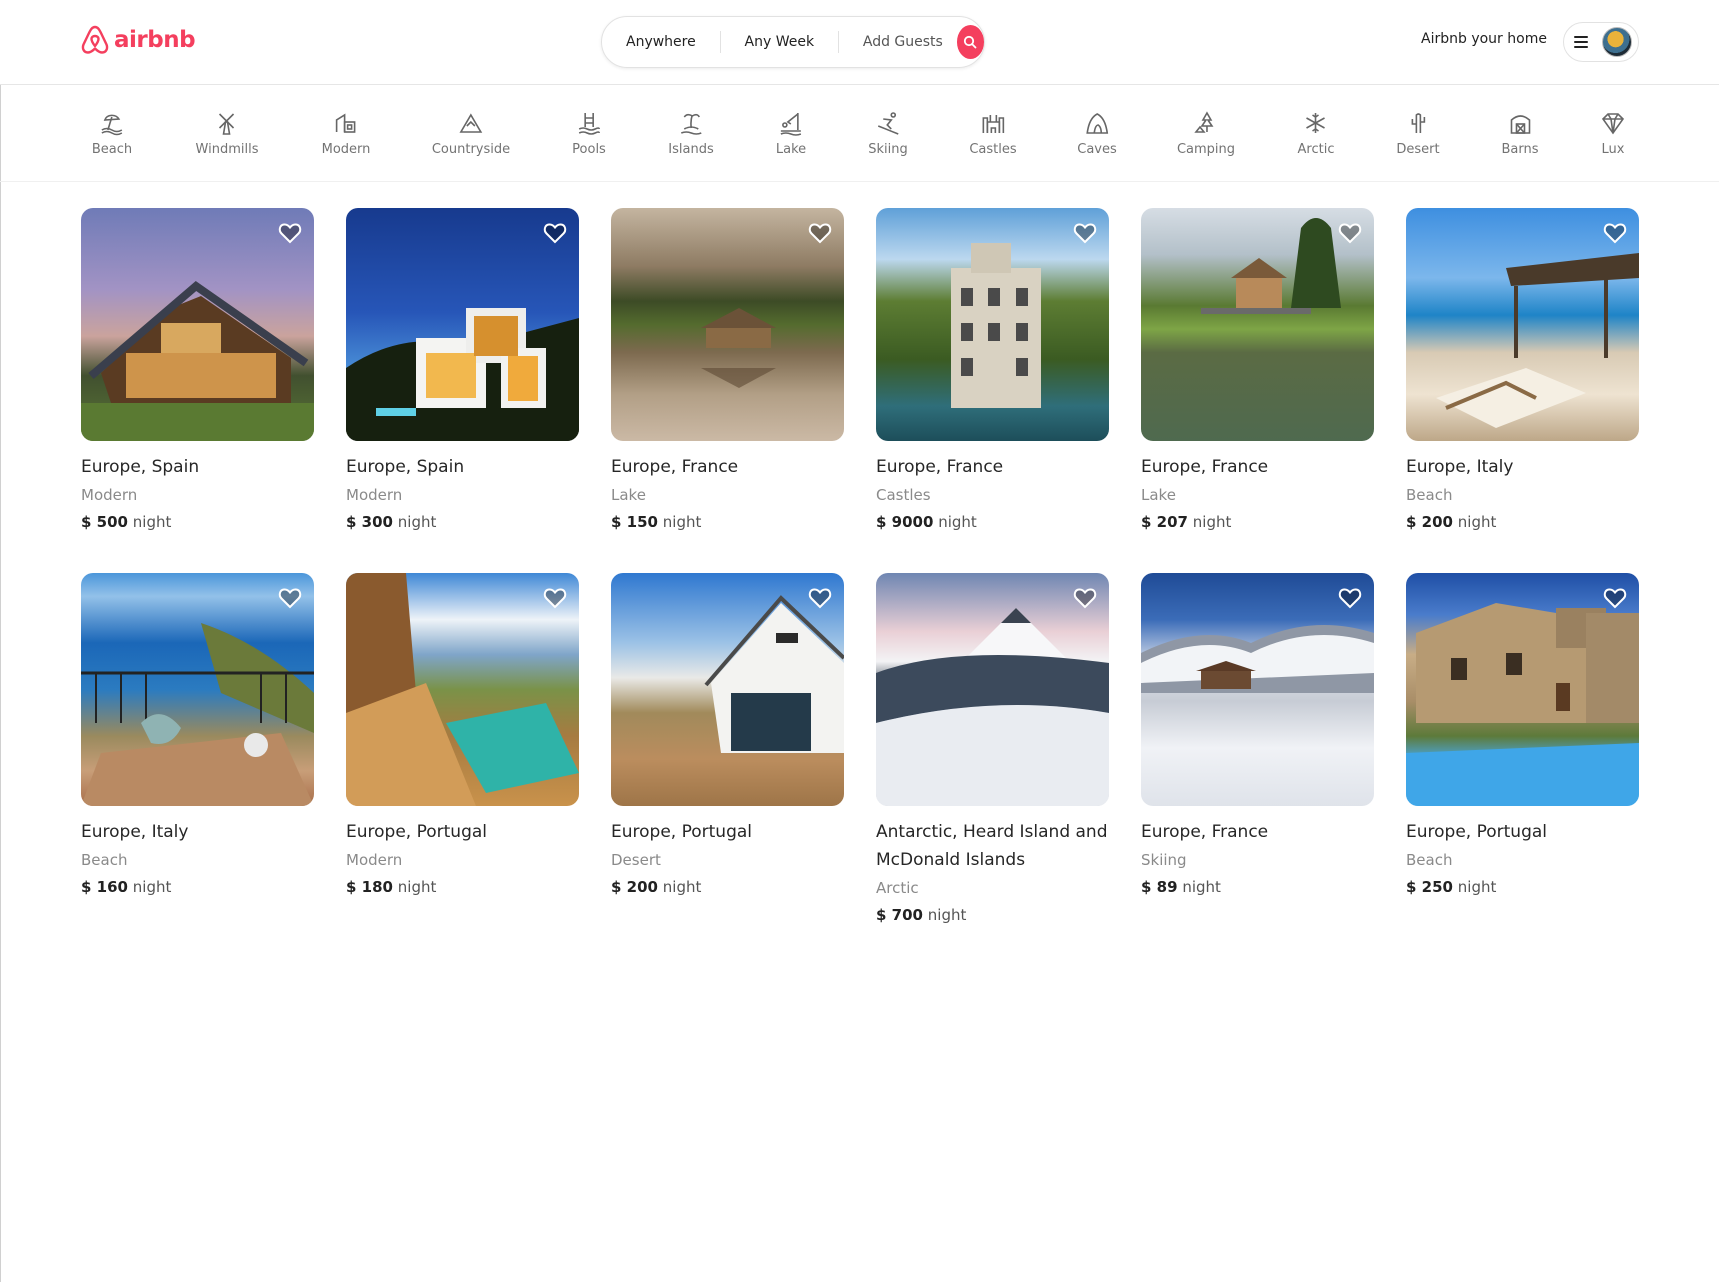 This screenshot has height=1282, width=1719. I want to click on listing-price-row: $ 207 night, so click(1257, 522).